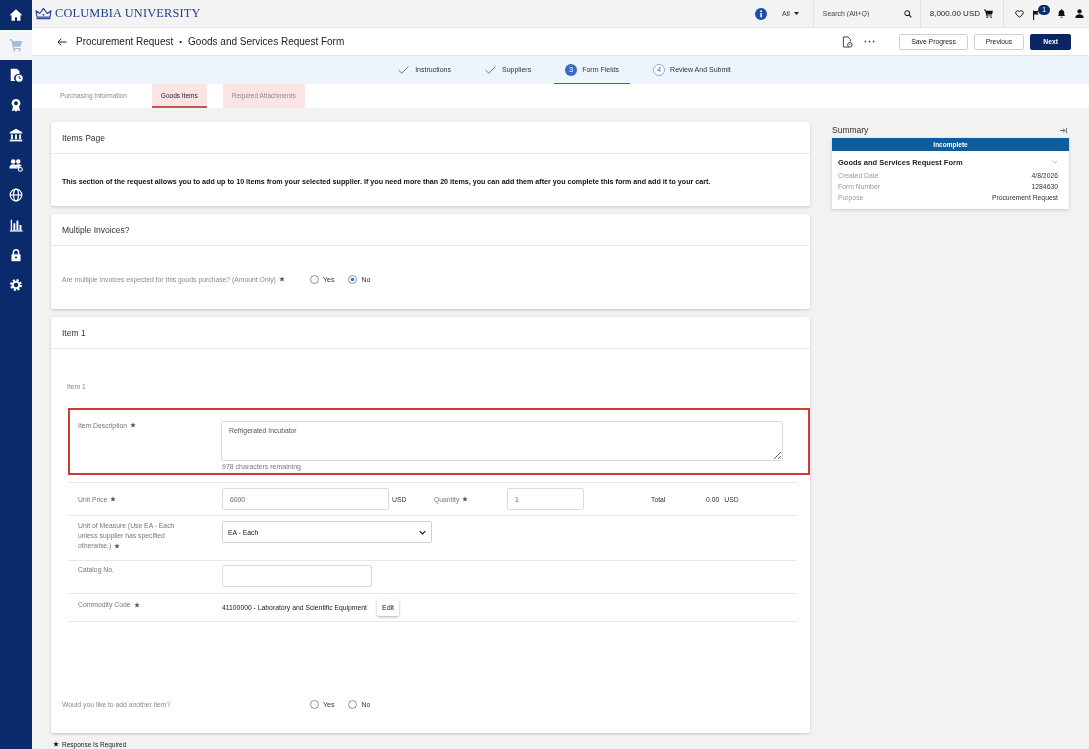  I want to click on info-icon, so click(760, 13).